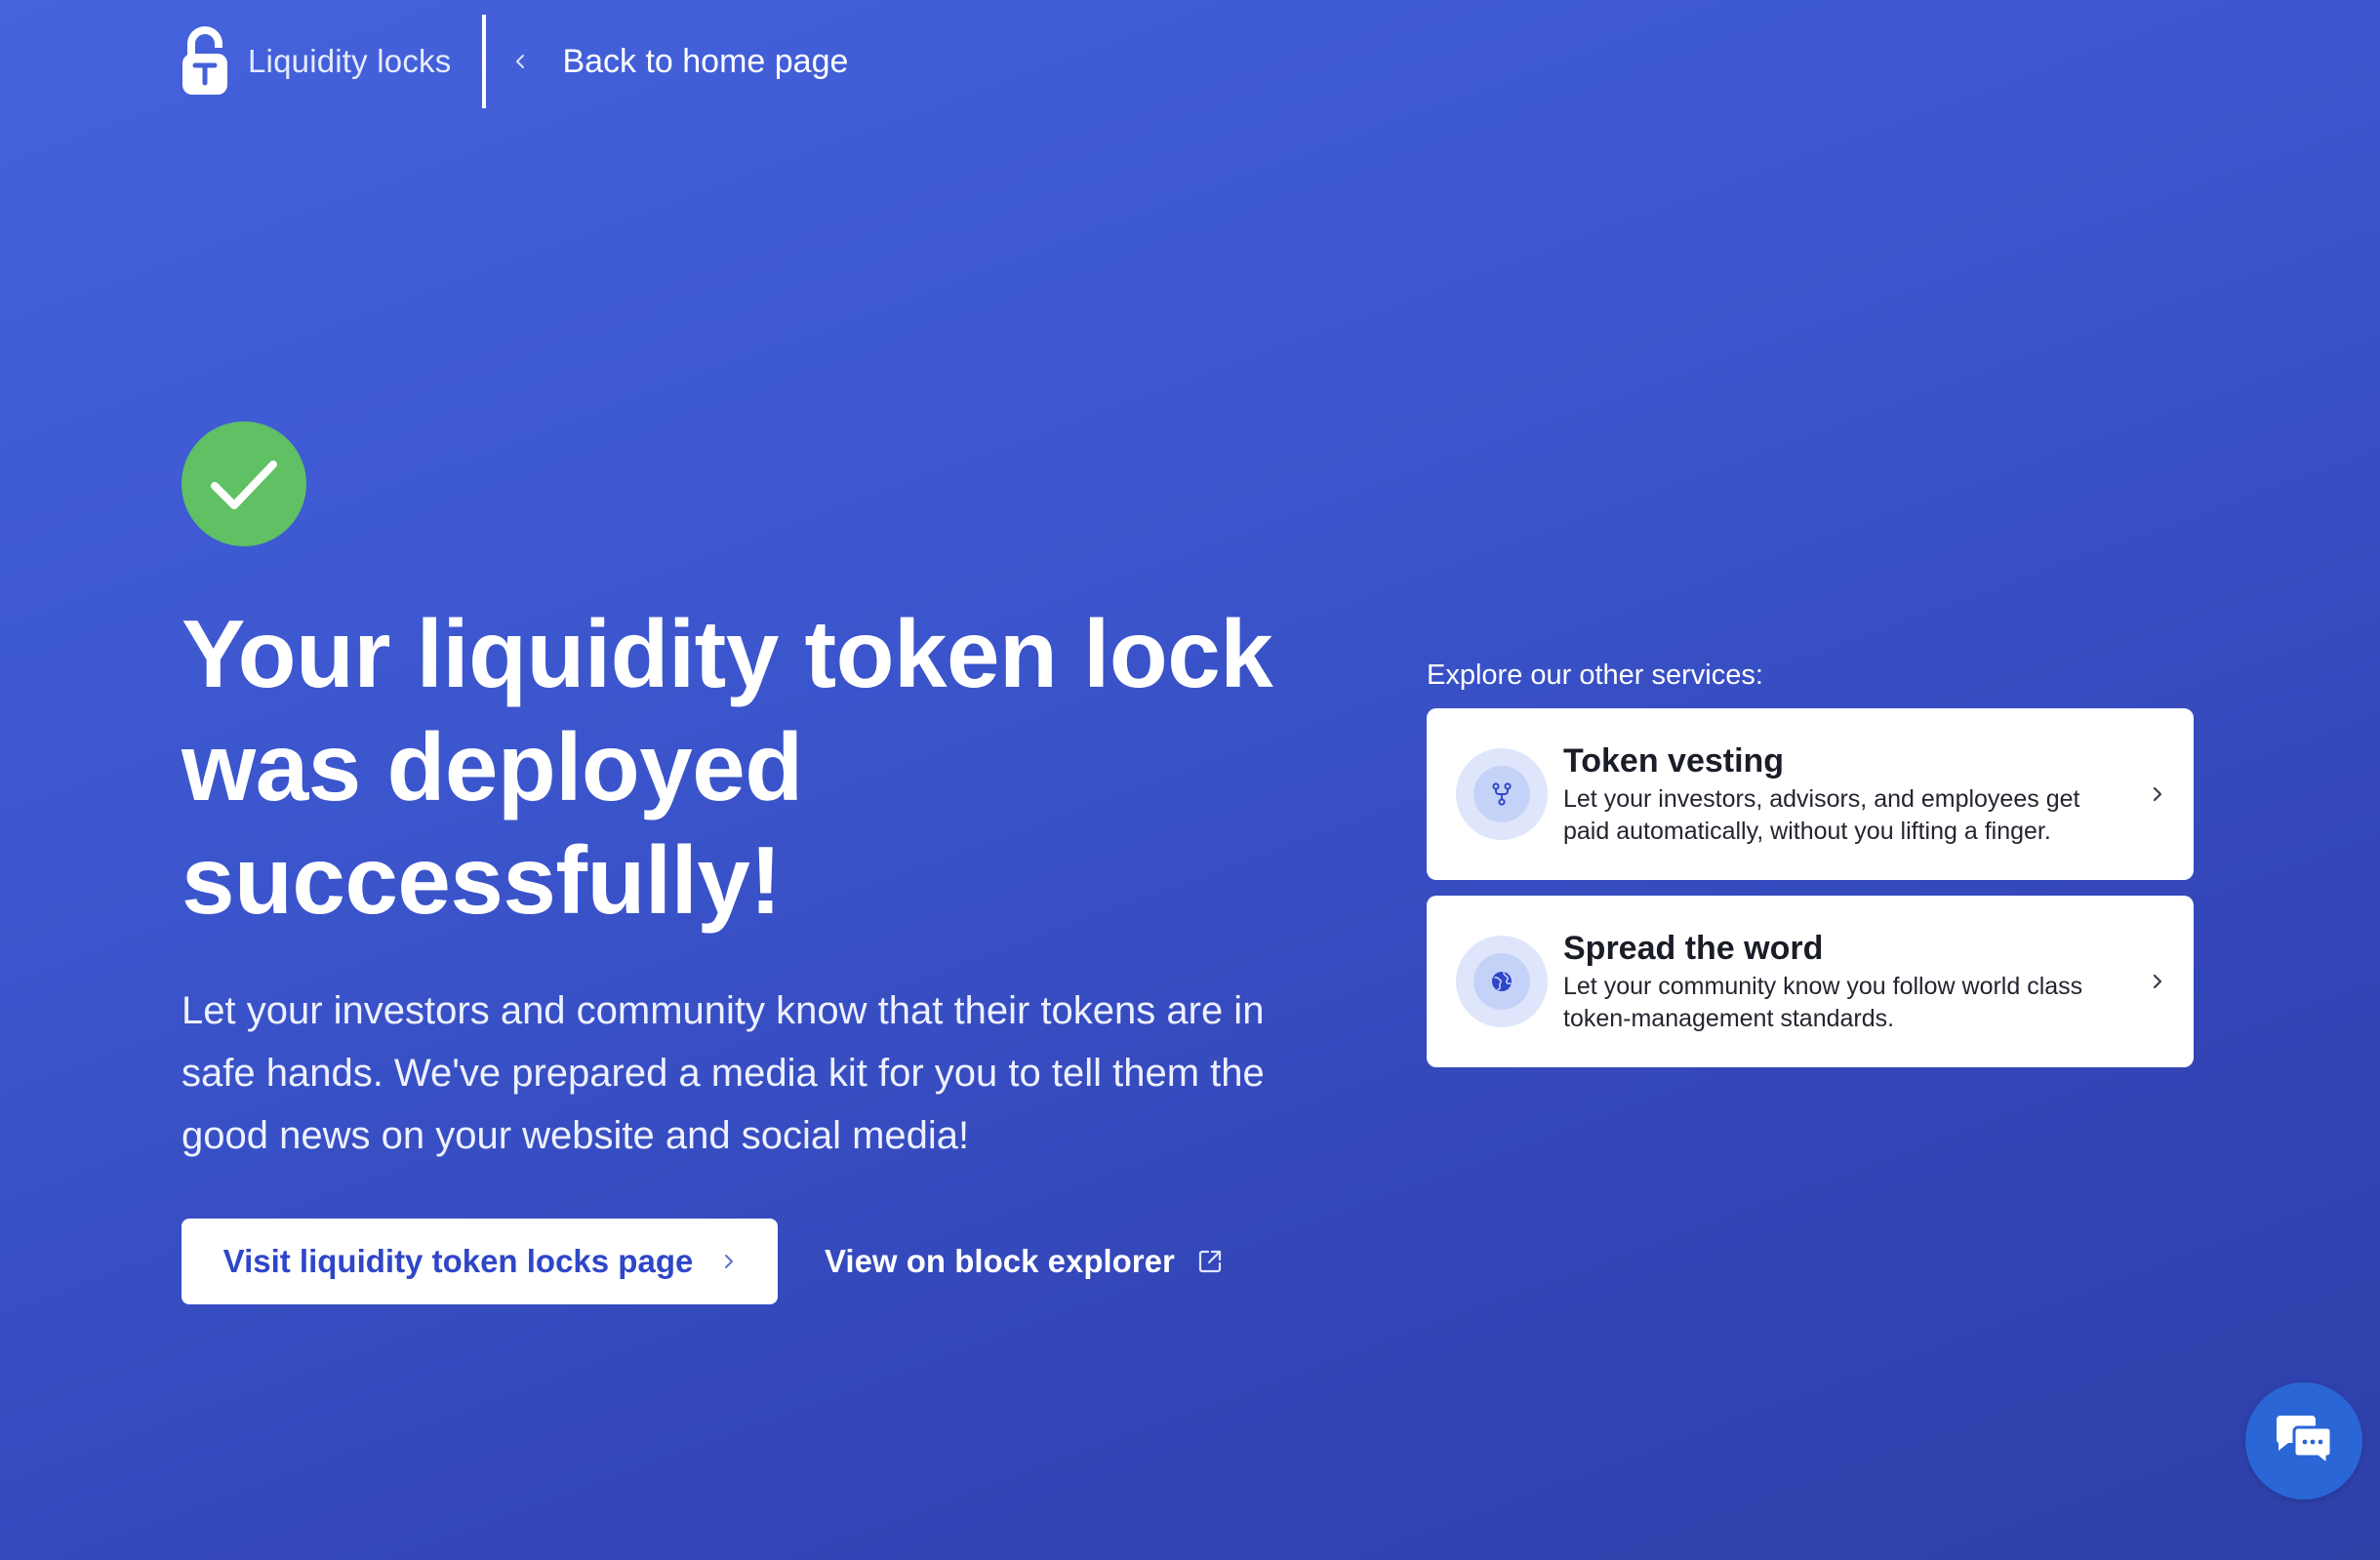 The width and height of the screenshot is (2380, 1560). I want to click on external-link-icon, so click(1209, 1261).